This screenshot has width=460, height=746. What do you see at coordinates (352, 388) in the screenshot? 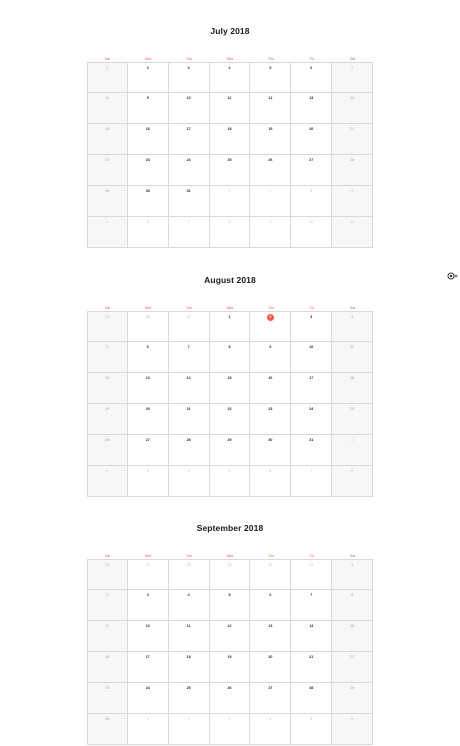
I see `day-cell: 18` at bounding box center [352, 388].